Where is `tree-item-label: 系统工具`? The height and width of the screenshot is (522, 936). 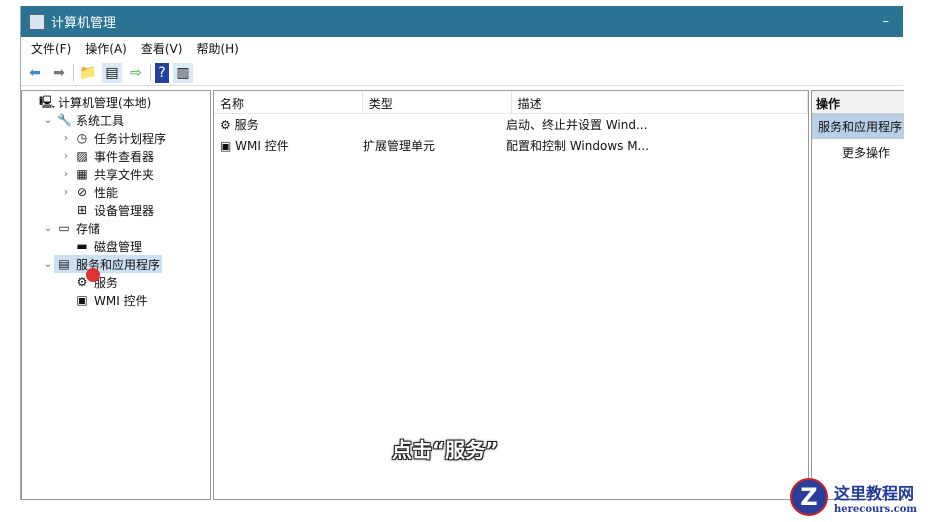 tree-item-label: 系统工具 is located at coordinates (100, 120).